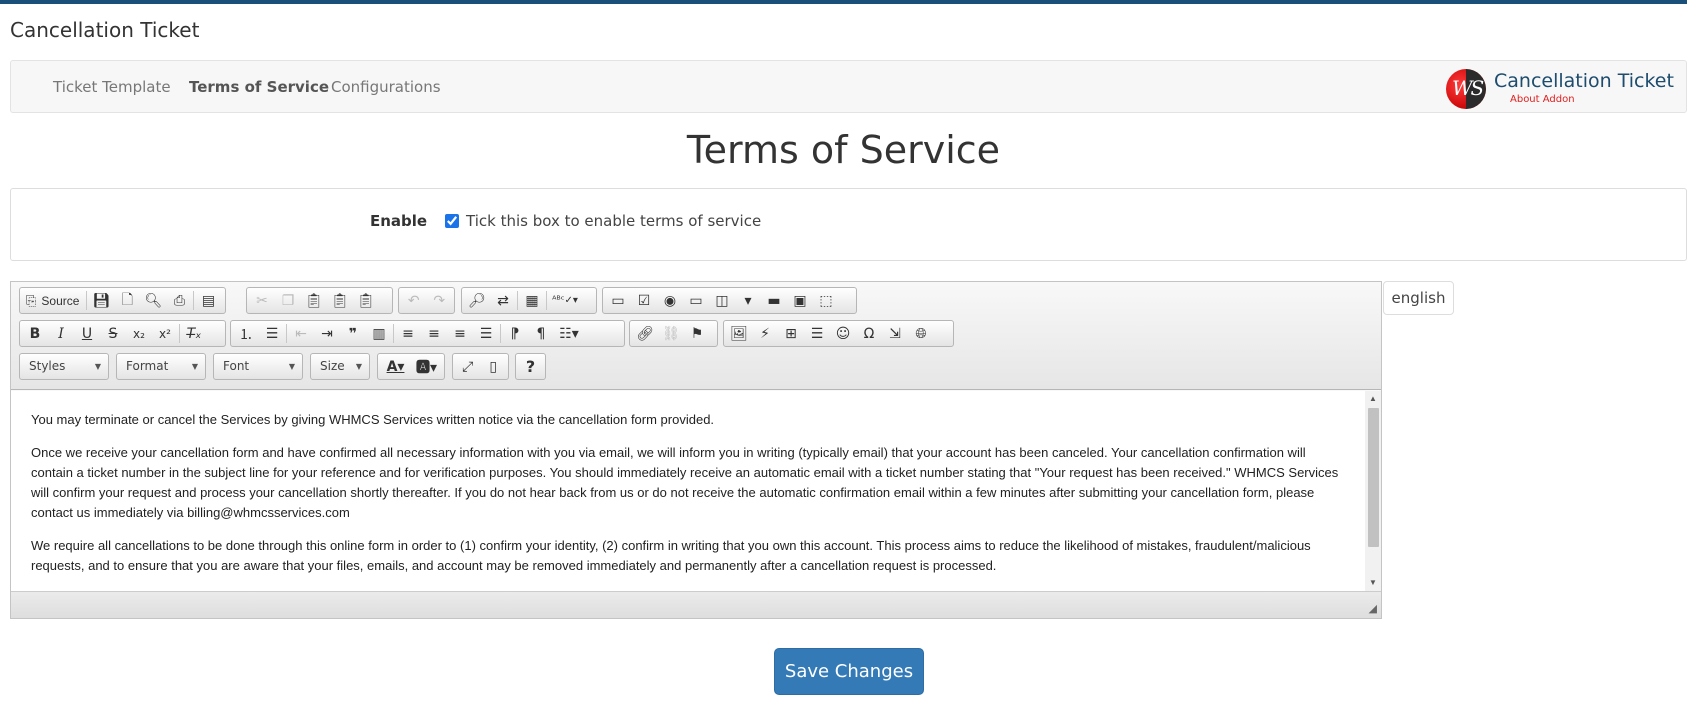 The width and height of the screenshot is (1687, 715). What do you see at coordinates (87, 333) in the screenshot?
I see `underline-icon: U` at bounding box center [87, 333].